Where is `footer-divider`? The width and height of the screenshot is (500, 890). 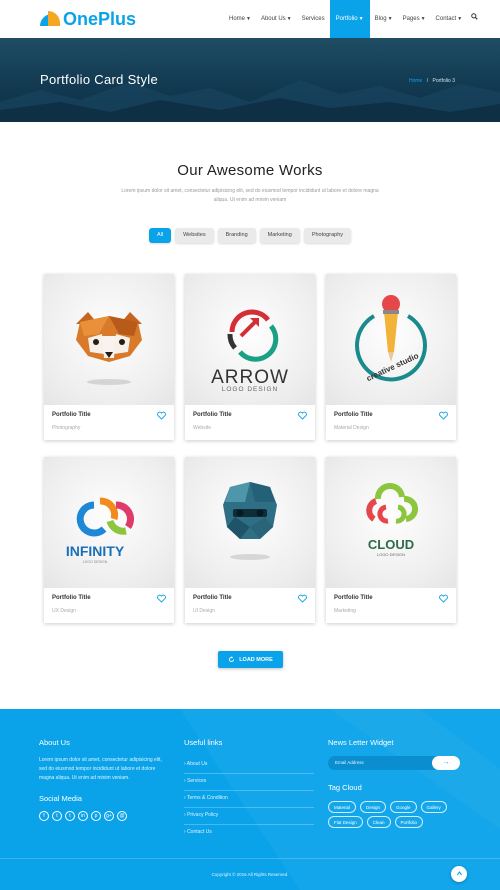 footer-divider is located at coordinates (250, 858).